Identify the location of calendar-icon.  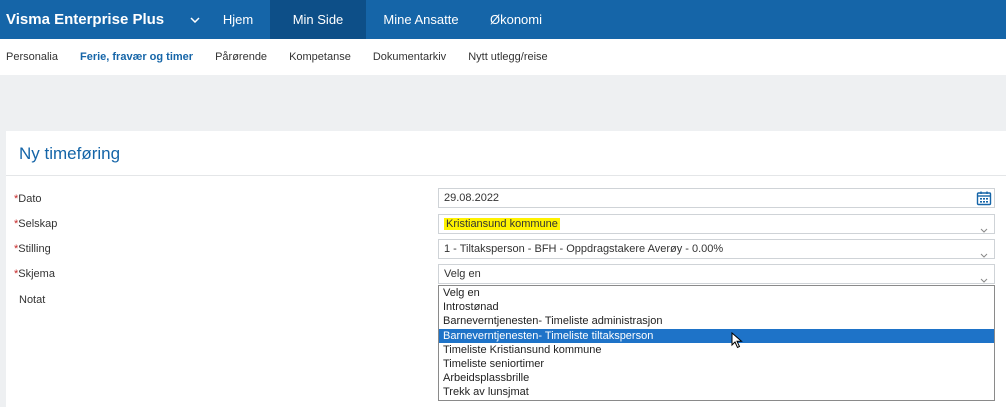
(984, 201).